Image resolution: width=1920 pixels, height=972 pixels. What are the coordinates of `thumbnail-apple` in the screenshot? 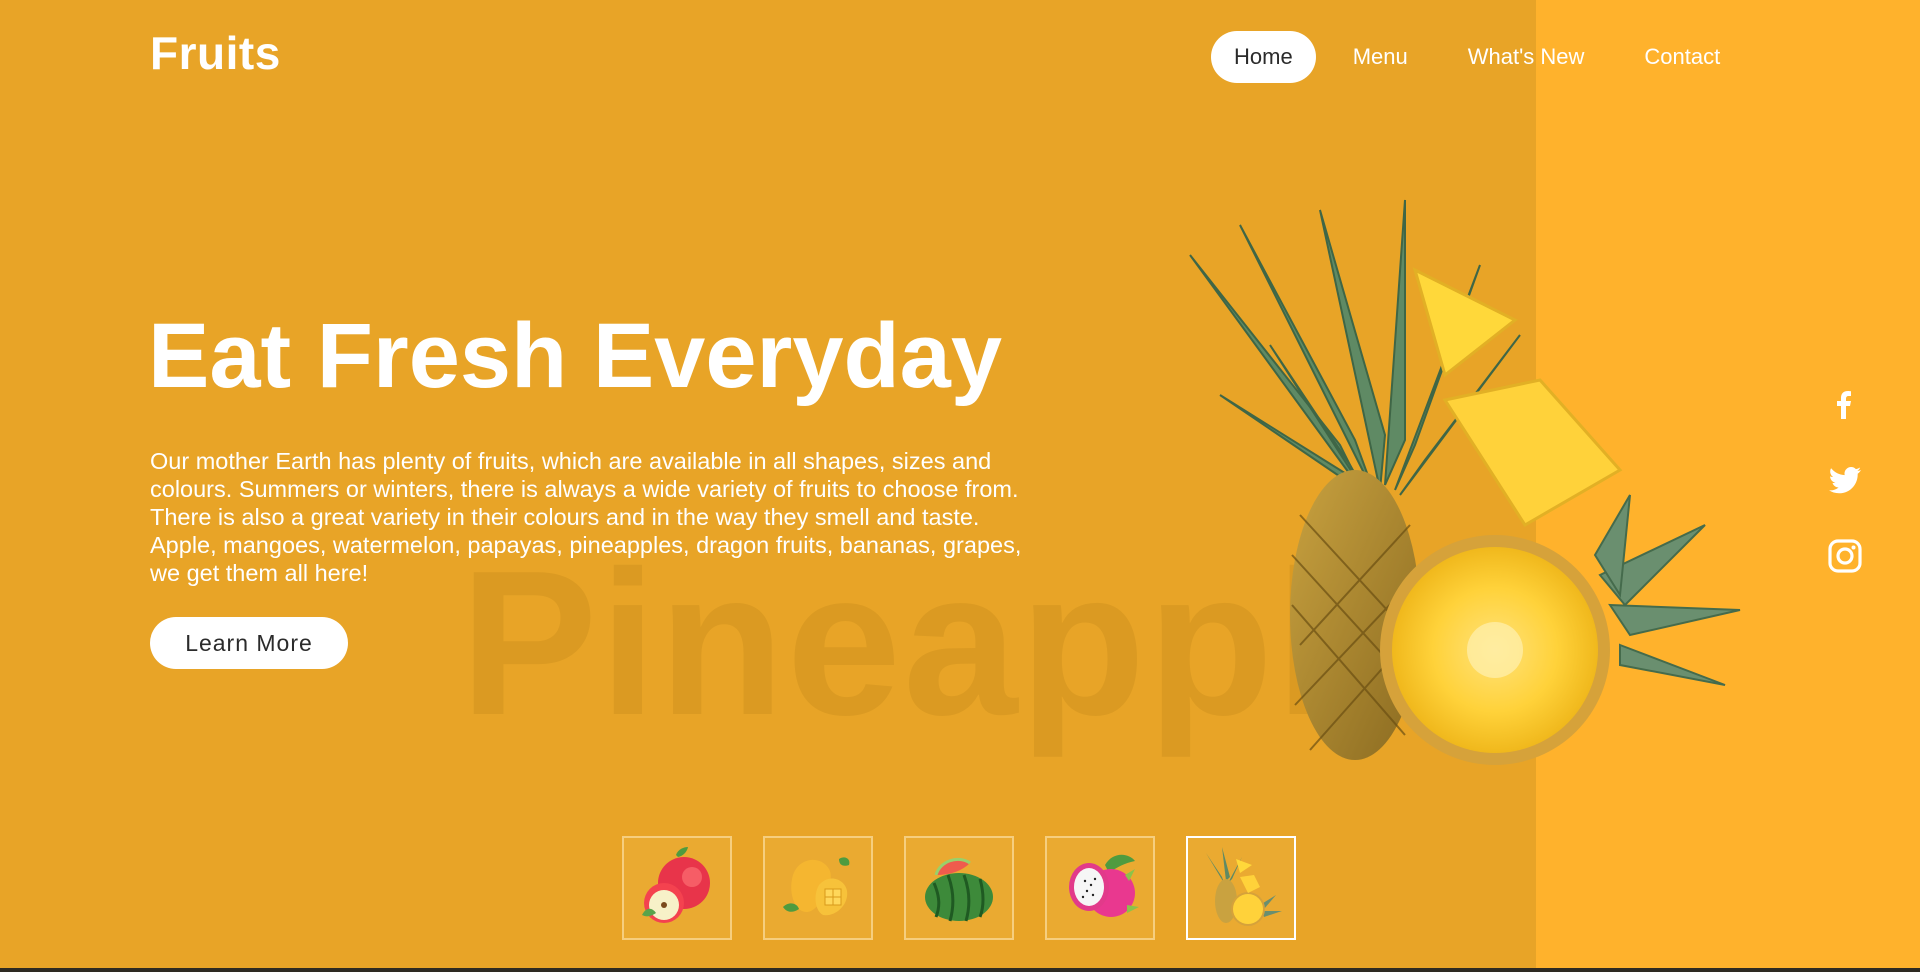 It's located at (677, 888).